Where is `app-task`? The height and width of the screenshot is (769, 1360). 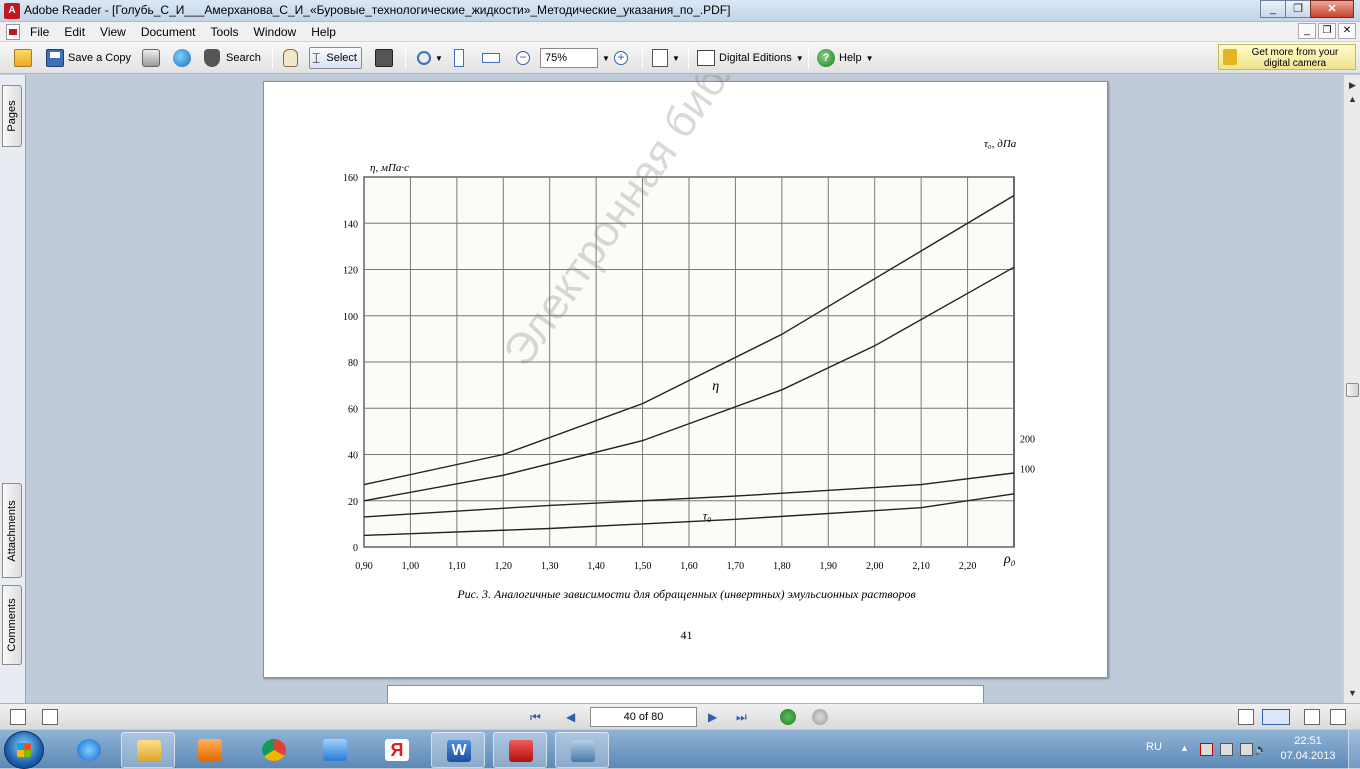 app-task is located at coordinates (582, 750).